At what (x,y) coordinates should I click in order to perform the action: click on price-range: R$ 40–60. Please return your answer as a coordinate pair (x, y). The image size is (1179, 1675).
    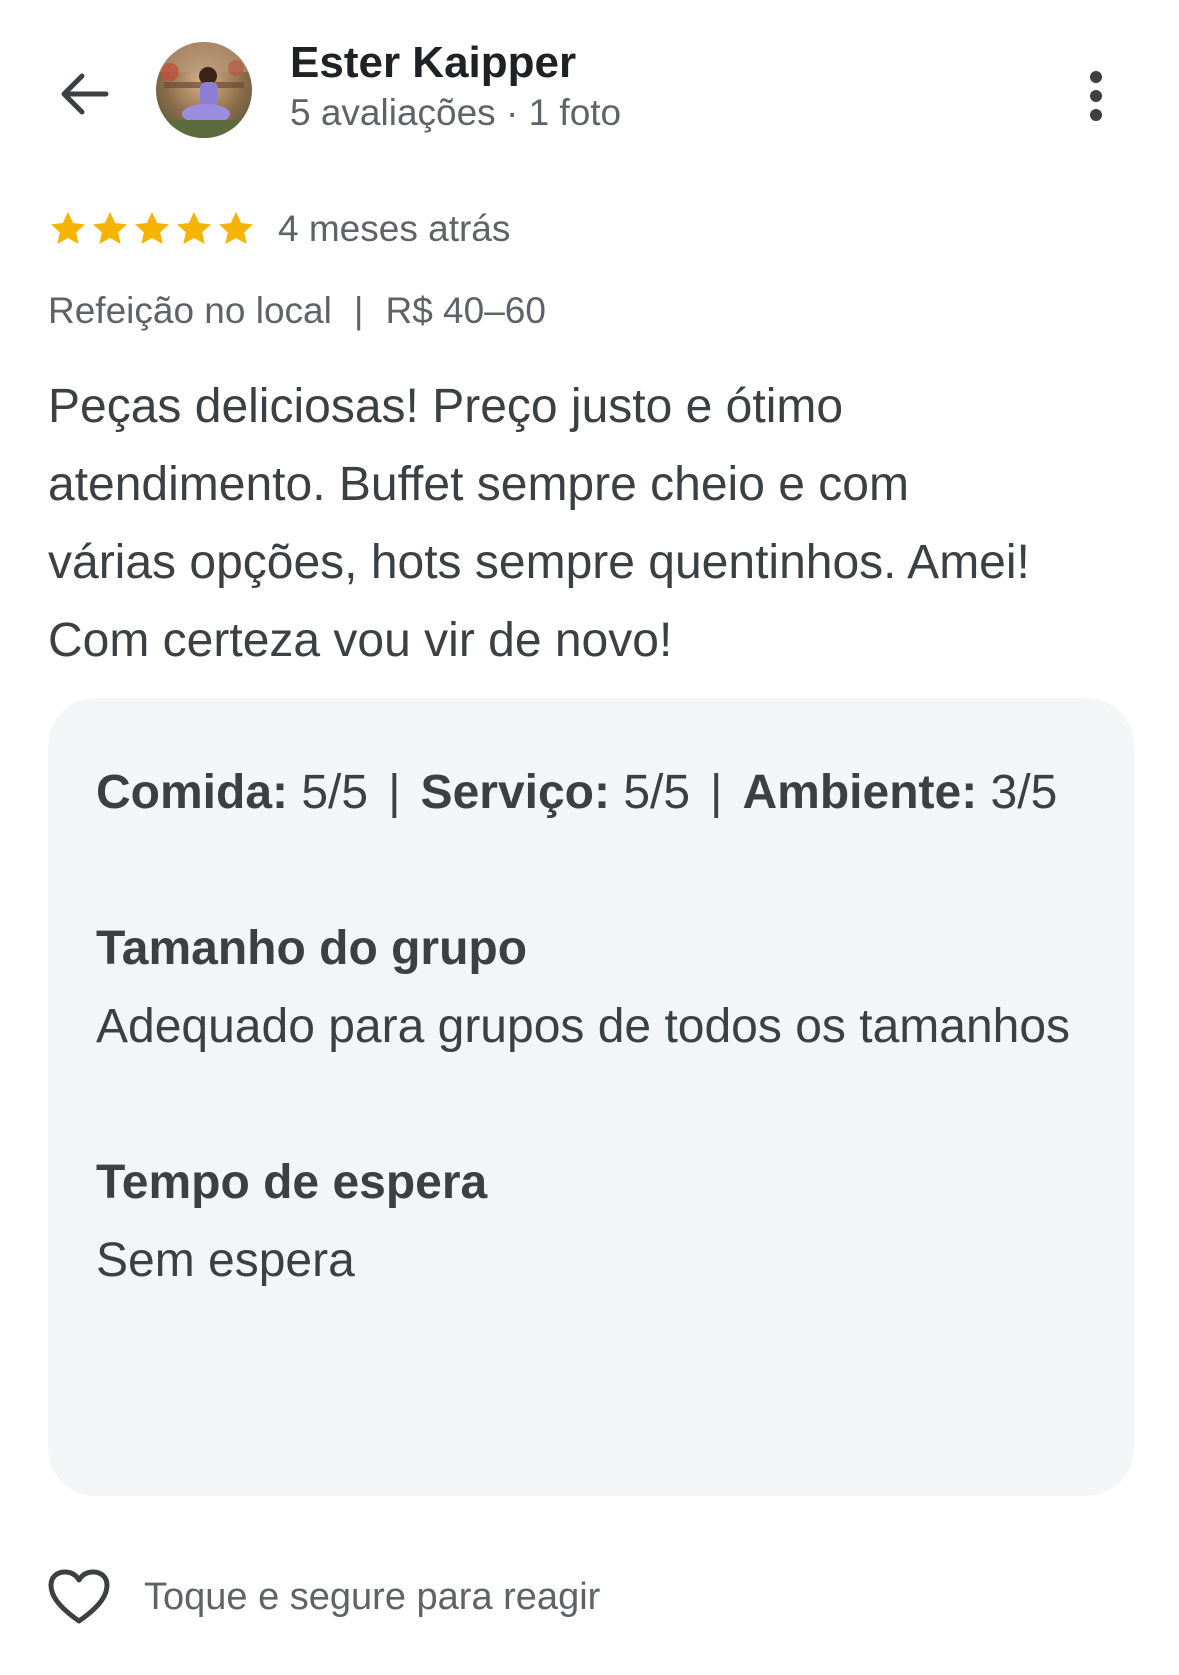
    Looking at the image, I should click on (465, 310).